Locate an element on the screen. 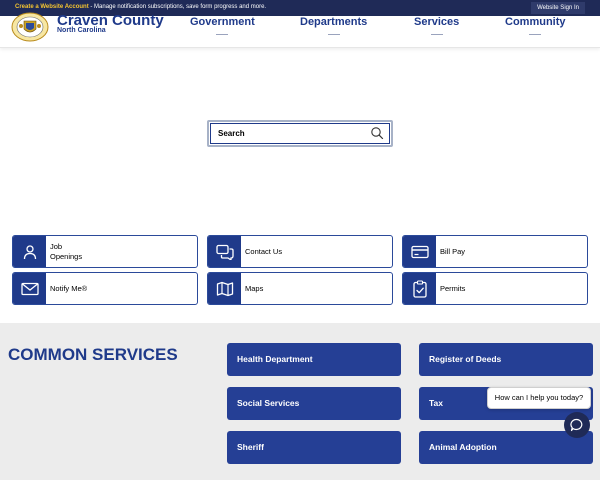  nav-departments: Departments is located at coordinates (334, 25).